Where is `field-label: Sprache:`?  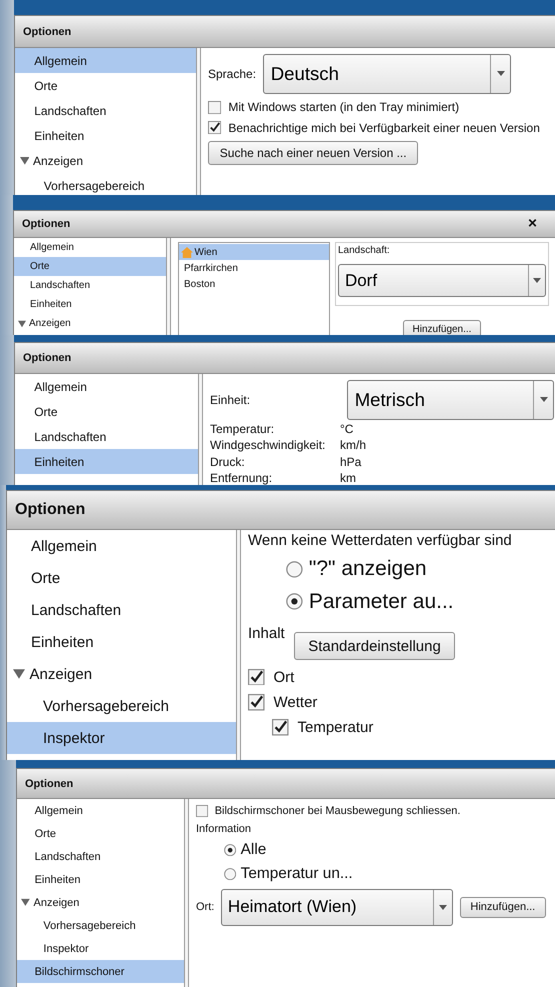 field-label: Sprache: is located at coordinates (232, 73).